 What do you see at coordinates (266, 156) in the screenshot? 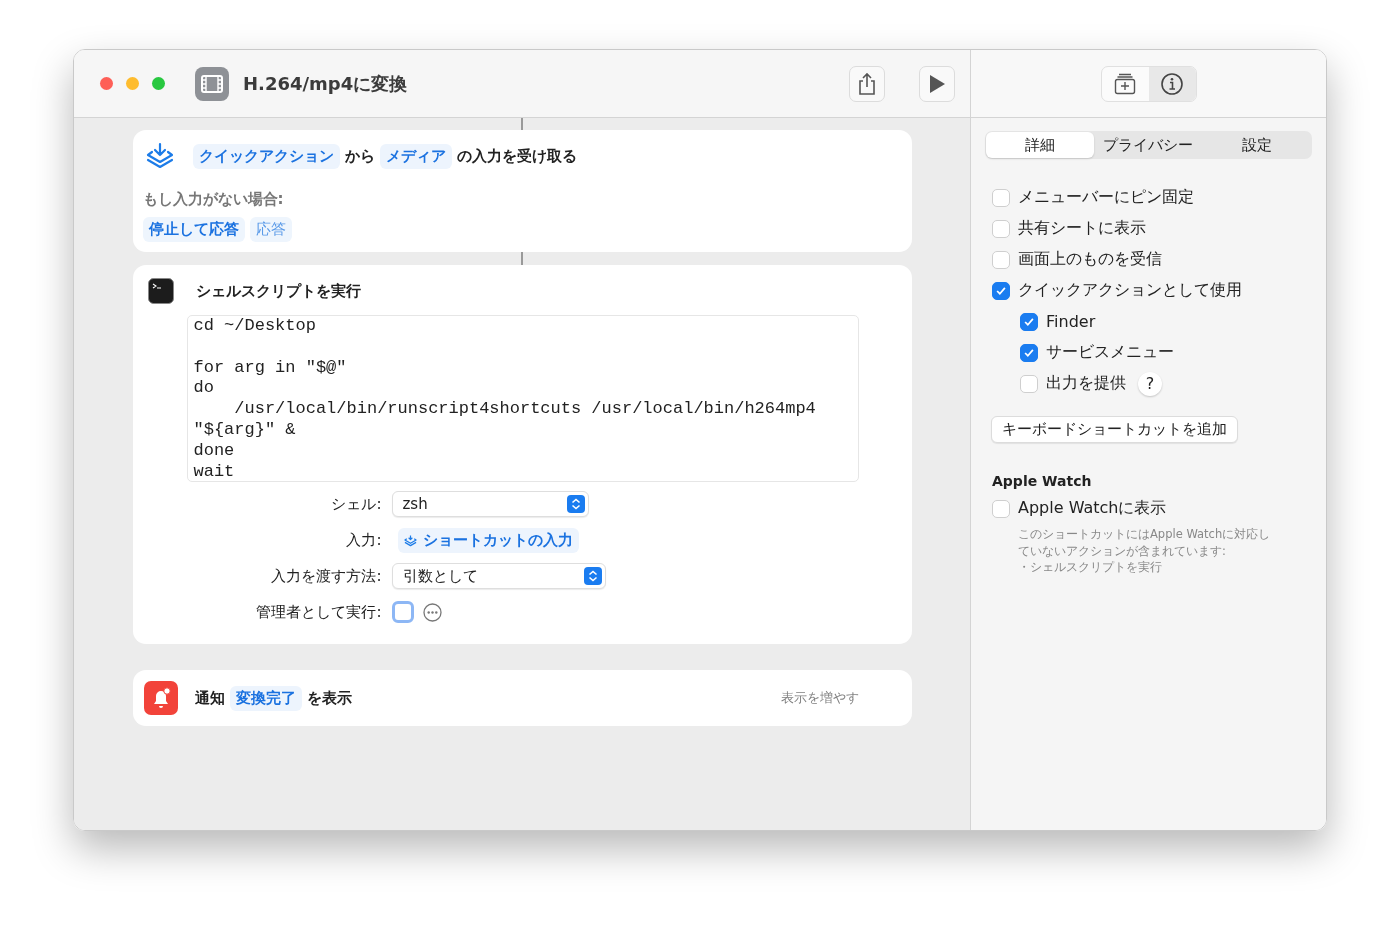
I see `variable-token: クイックアクション` at bounding box center [266, 156].